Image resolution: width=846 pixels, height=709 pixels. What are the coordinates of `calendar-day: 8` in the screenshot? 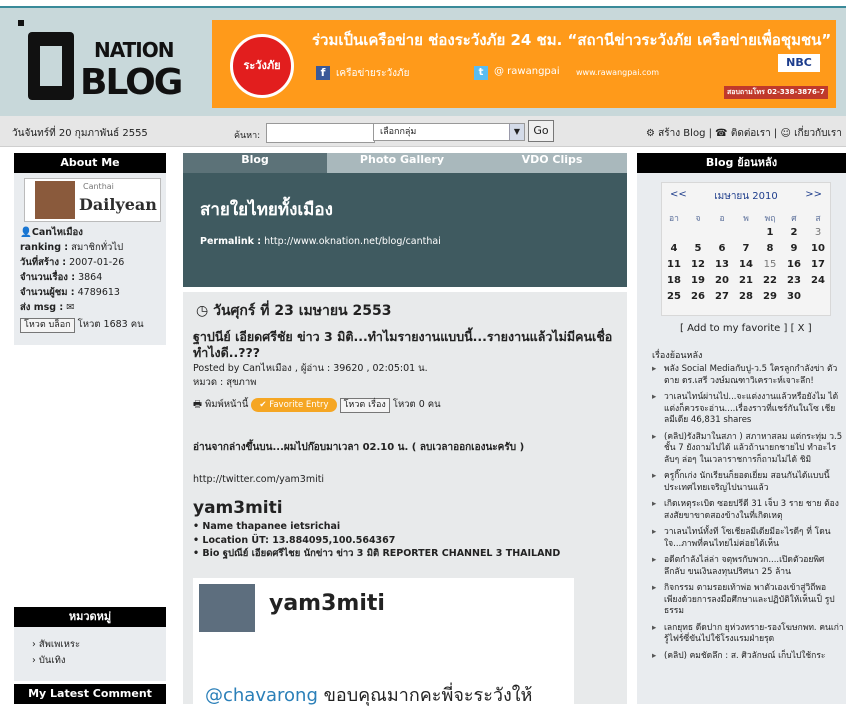 It's located at (770, 248).